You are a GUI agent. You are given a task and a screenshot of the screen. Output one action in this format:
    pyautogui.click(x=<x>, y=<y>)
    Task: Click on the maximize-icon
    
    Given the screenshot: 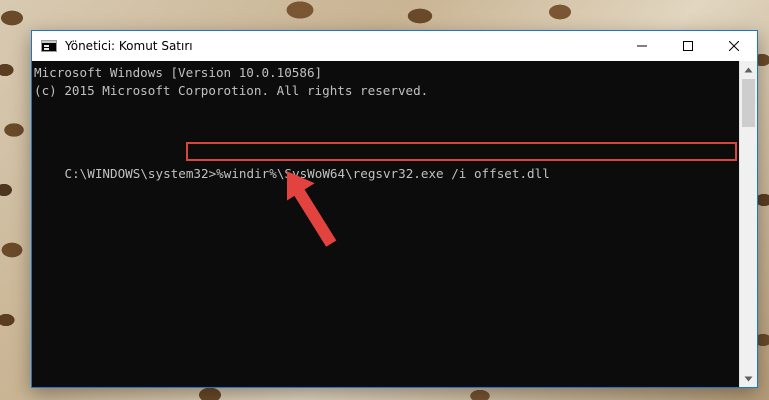 What is the action you would take?
    pyautogui.click(x=688, y=46)
    